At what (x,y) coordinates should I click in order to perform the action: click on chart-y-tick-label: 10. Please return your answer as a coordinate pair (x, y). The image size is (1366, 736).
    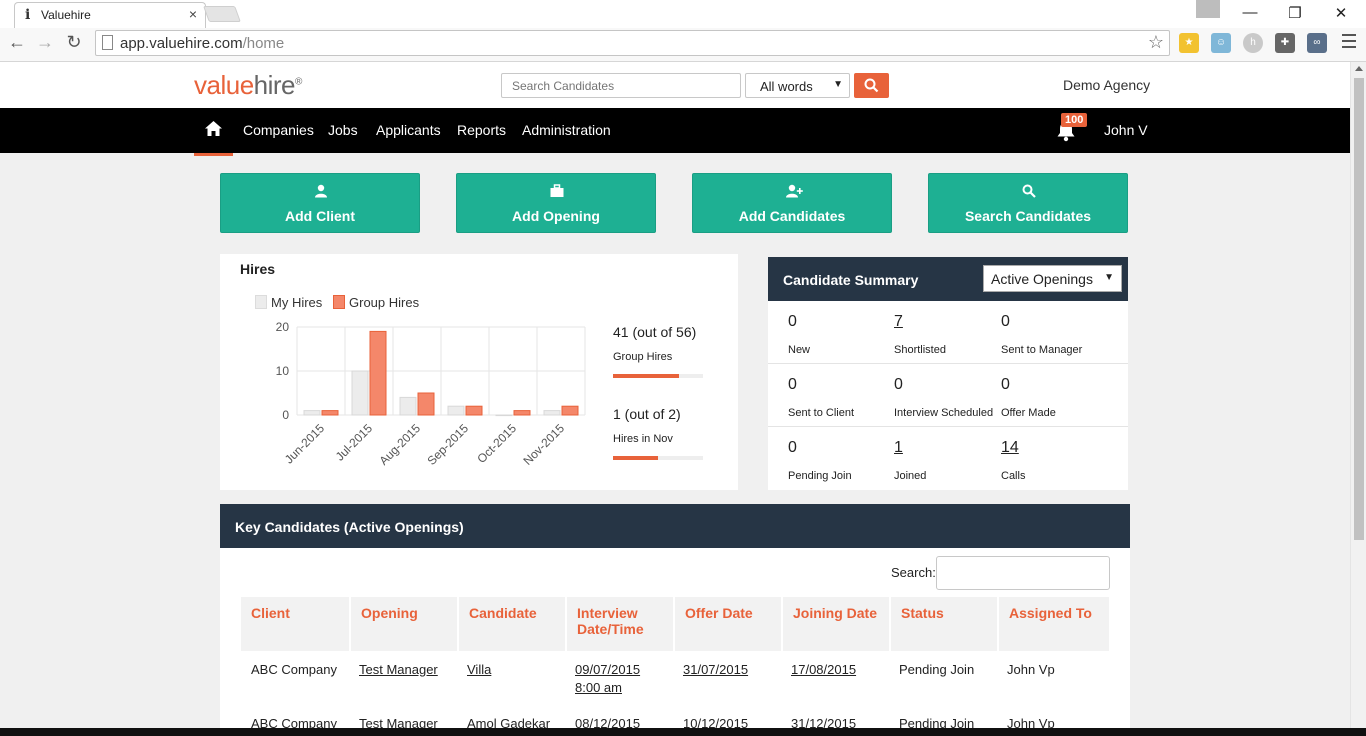
    Looking at the image, I should click on (283, 371).